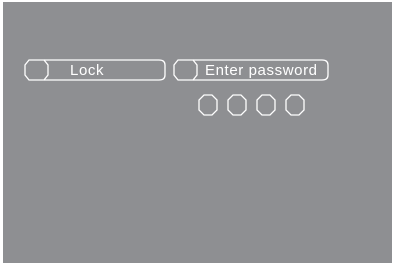 Image resolution: width=395 pixels, height=265 pixels. Describe the element at coordinates (87, 70) in the screenshot. I see `lock-button-label: Lock` at that location.